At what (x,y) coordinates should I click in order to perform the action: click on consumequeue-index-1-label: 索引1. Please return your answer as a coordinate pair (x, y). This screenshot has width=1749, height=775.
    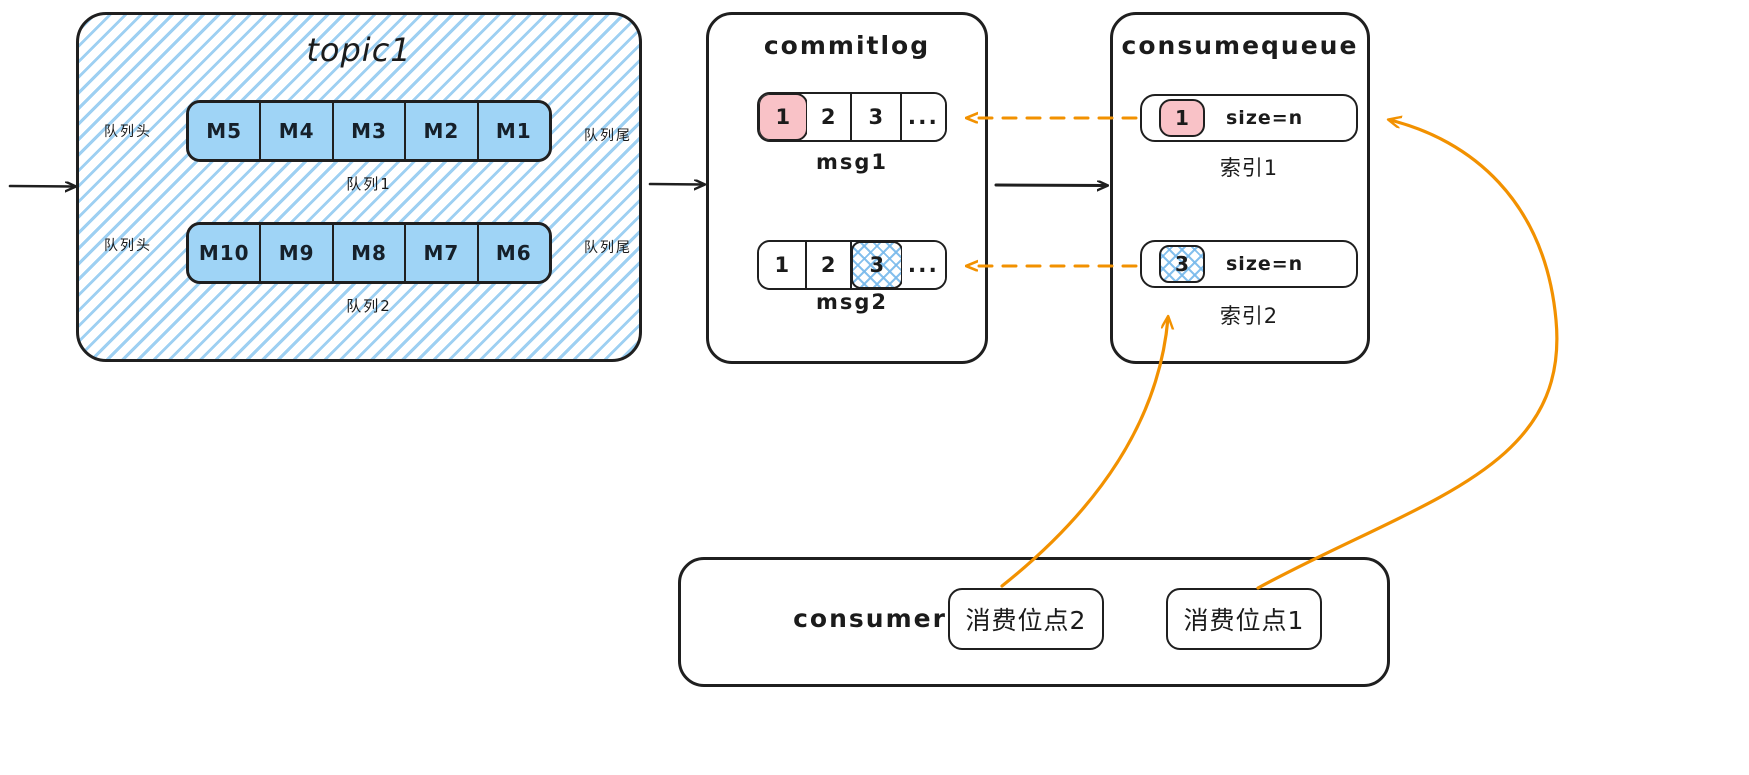
    Looking at the image, I should click on (1249, 167).